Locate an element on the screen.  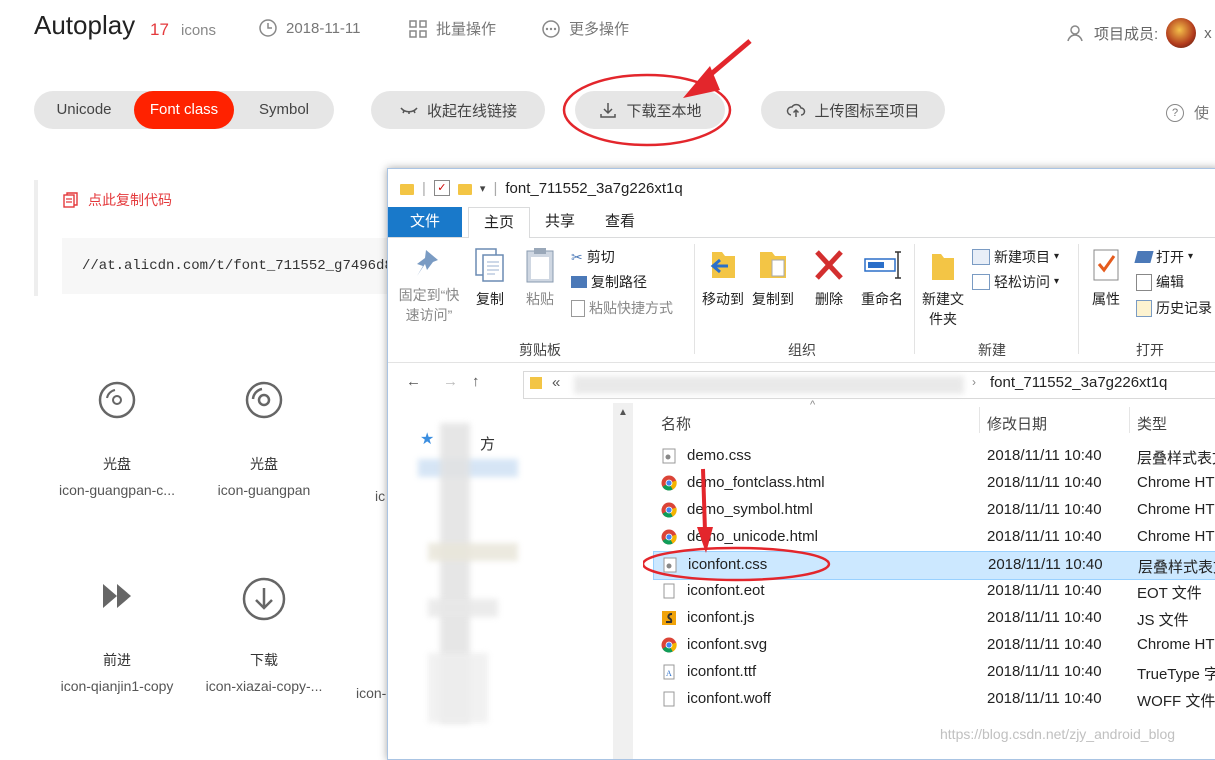
batch-operation-button: 批量操作 is located at coordinates (452, 28).